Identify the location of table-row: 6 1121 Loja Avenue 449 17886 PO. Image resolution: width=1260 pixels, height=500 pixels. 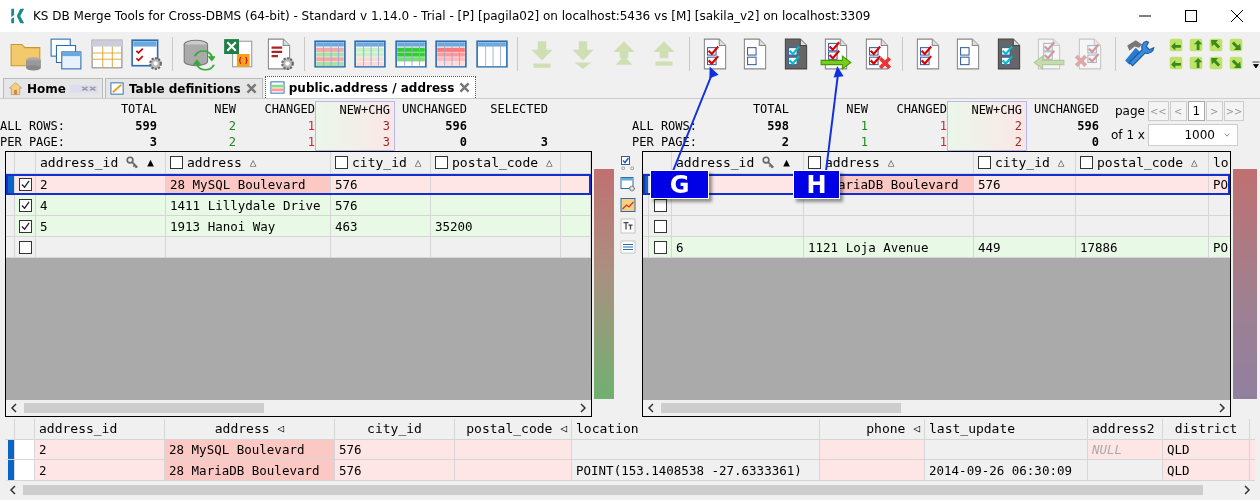
(936, 247).